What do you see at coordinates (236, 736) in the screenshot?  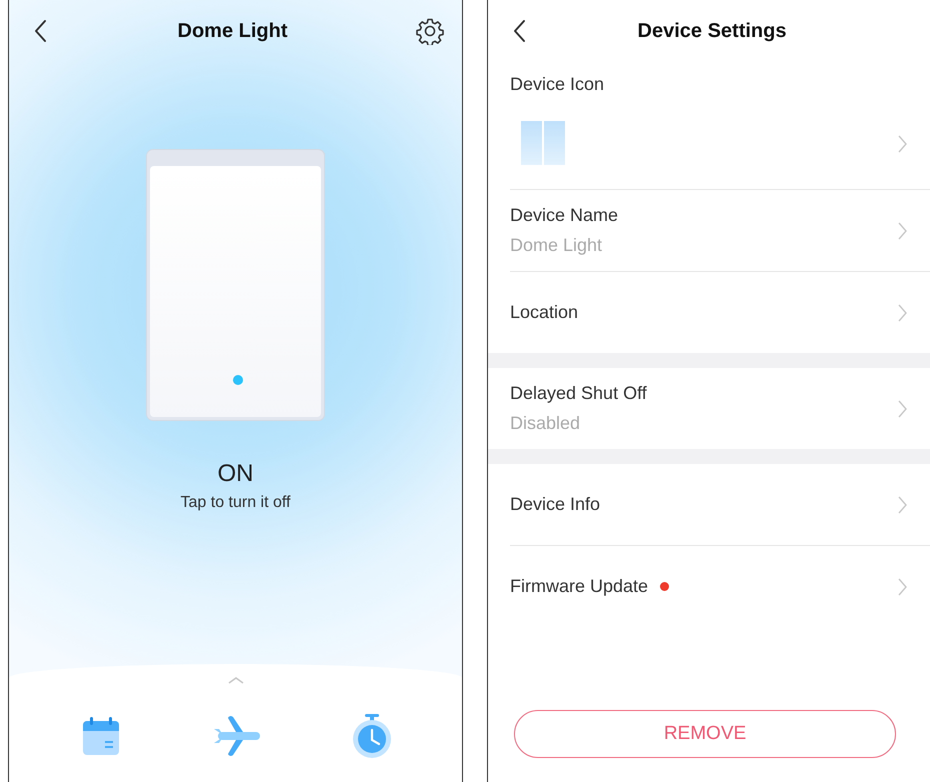 I see `airplane-icon` at bounding box center [236, 736].